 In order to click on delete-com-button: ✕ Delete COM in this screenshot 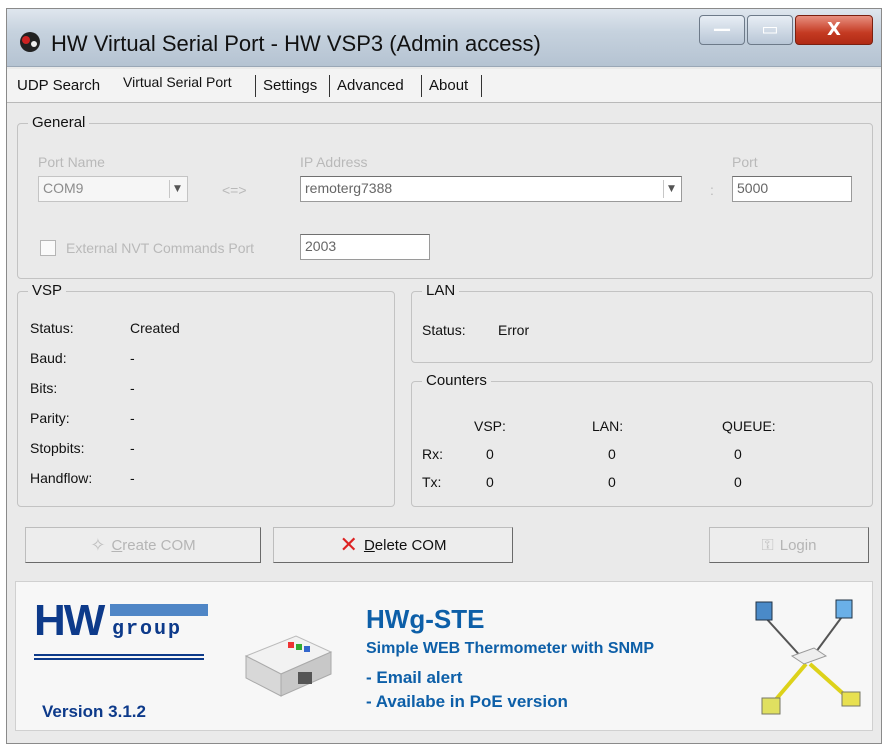, I will do `click(393, 545)`.